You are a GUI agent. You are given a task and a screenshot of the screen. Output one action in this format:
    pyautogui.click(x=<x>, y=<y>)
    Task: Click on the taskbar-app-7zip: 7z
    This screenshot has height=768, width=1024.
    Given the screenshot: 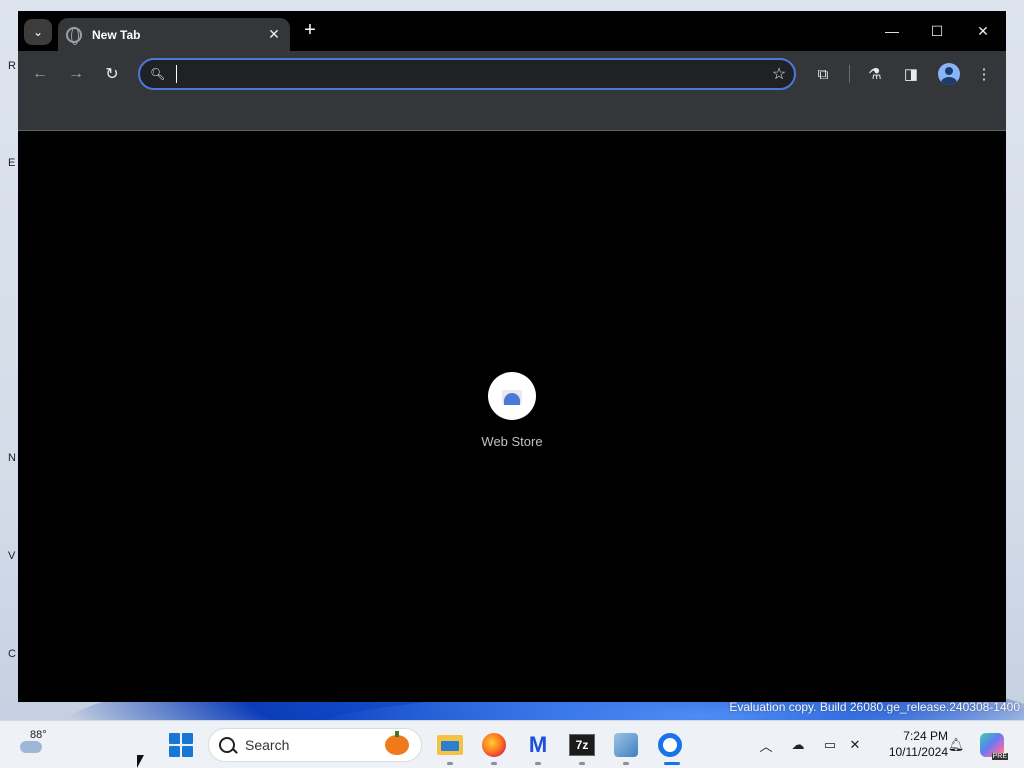 What is the action you would take?
    pyautogui.click(x=582, y=747)
    